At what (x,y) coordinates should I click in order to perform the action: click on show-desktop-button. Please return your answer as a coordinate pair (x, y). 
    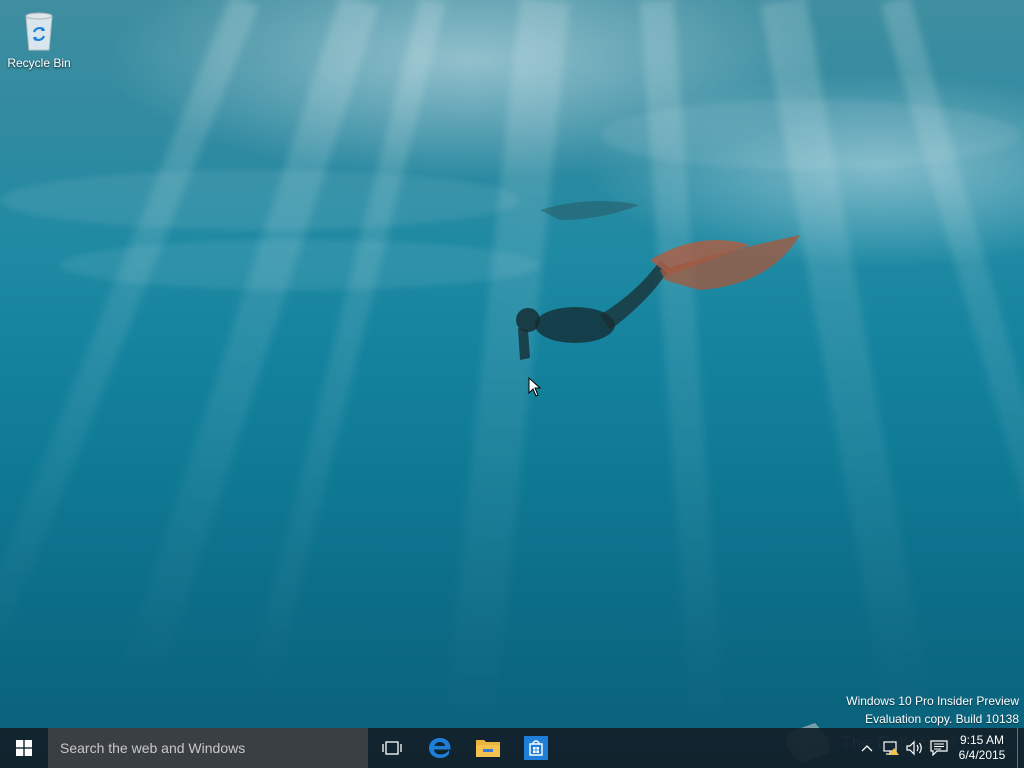
    Looking at the image, I should click on (1020, 748).